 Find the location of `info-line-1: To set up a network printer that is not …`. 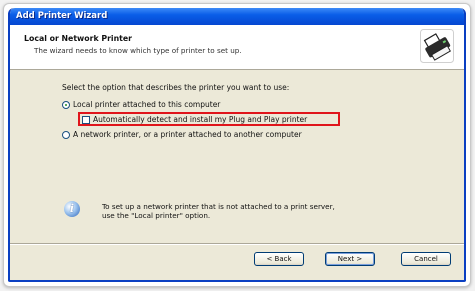

info-line-1: To set up a network printer that is not … is located at coordinates (218, 206).